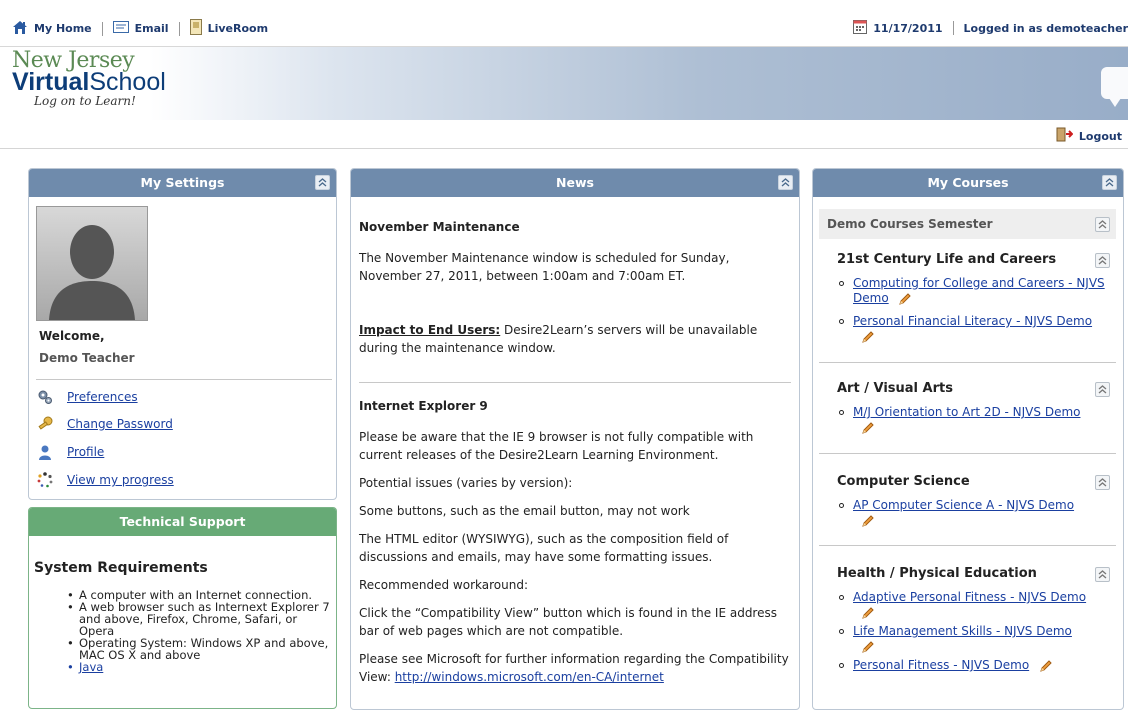  I want to click on news-paragraph: Potential issues (varies by version):, so click(466, 483).